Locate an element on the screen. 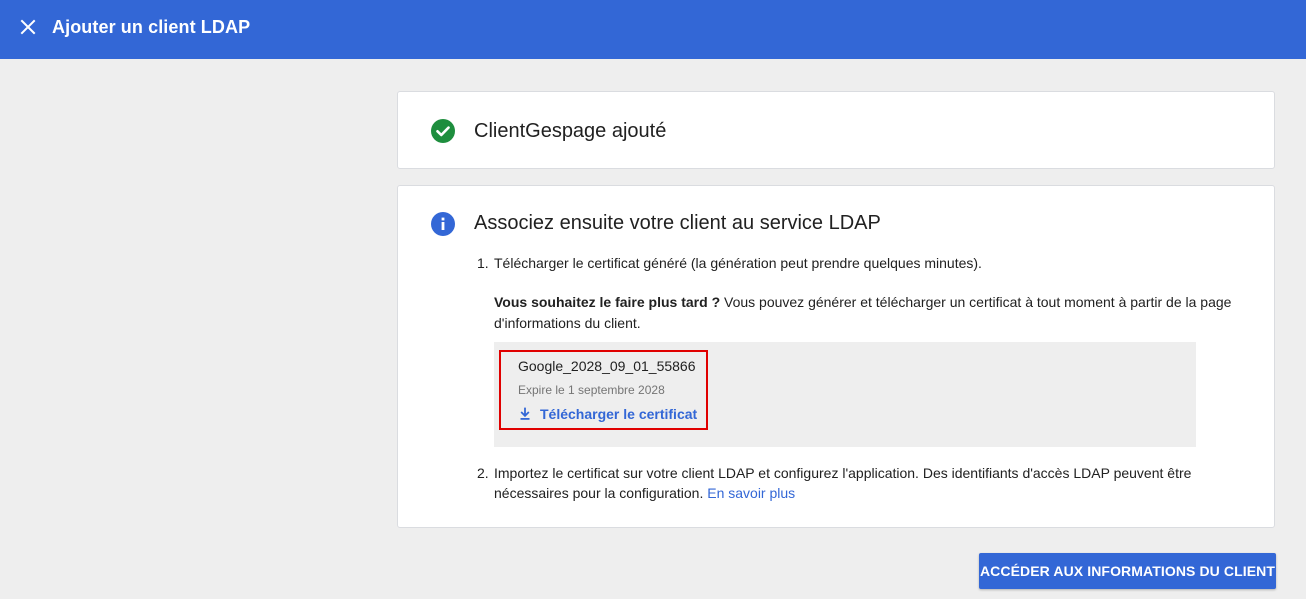 The image size is (1306, 599). certificate-expiry: Expire le 1 septembre 2028 is located at coordinates (591, 390).